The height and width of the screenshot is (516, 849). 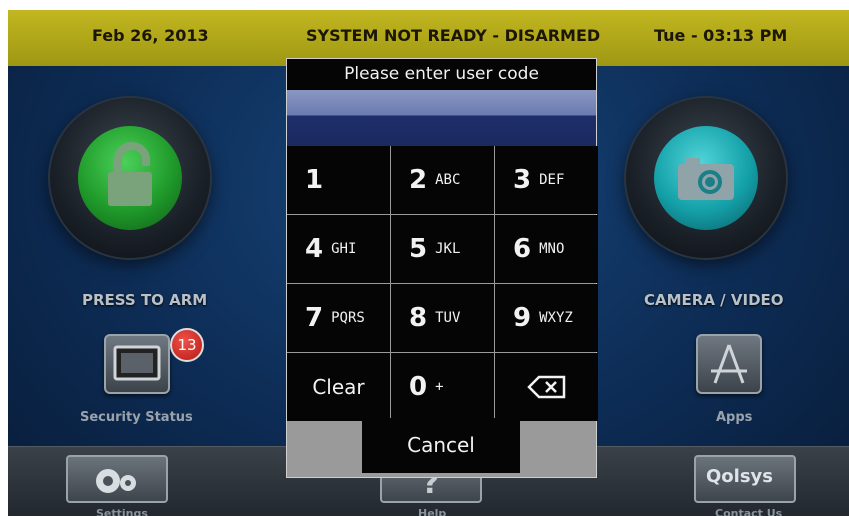 I want to click on key-letters: ABC, so click(x=448, y=180).